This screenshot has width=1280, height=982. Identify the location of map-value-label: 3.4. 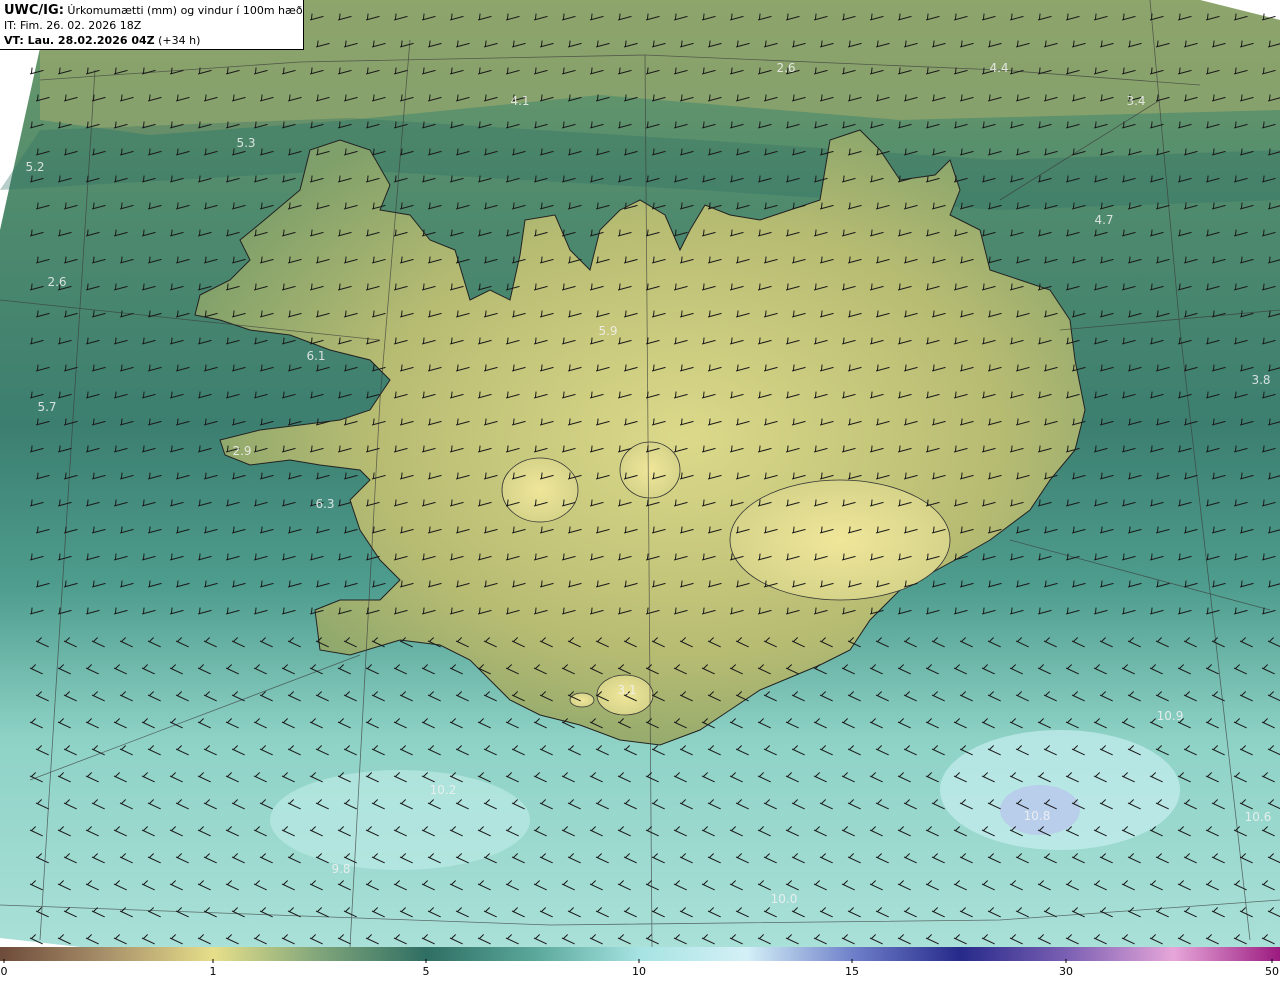
(1135, 101).